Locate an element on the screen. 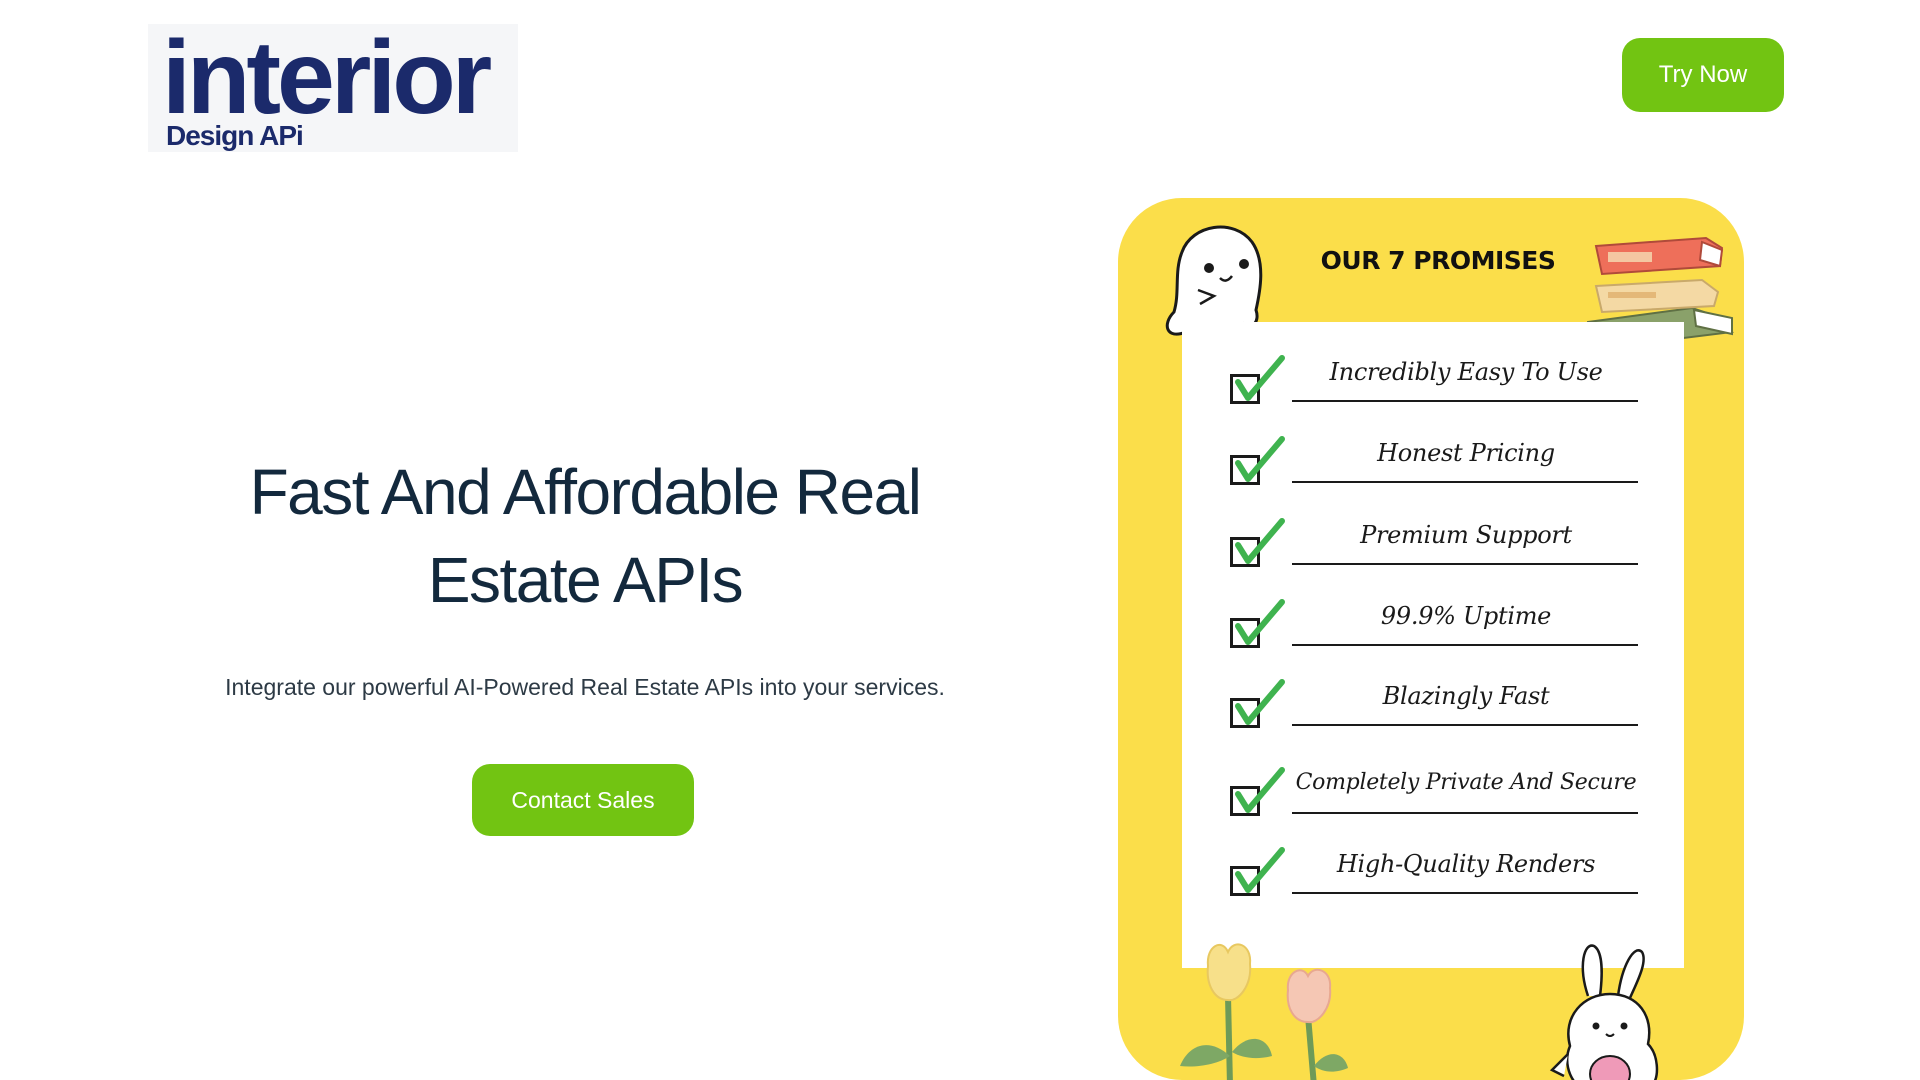 This screenshot has width=1920, height=1080. promise-text: Premium Support is located at coordinates (1466, 535).